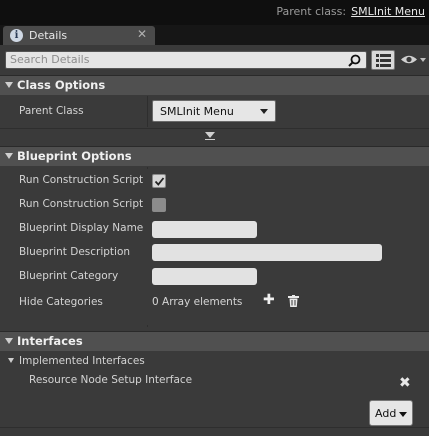  Describe the element at coordinates (75, 252) in the screenshot. I see `property-label: Blueprint Description` at that location.